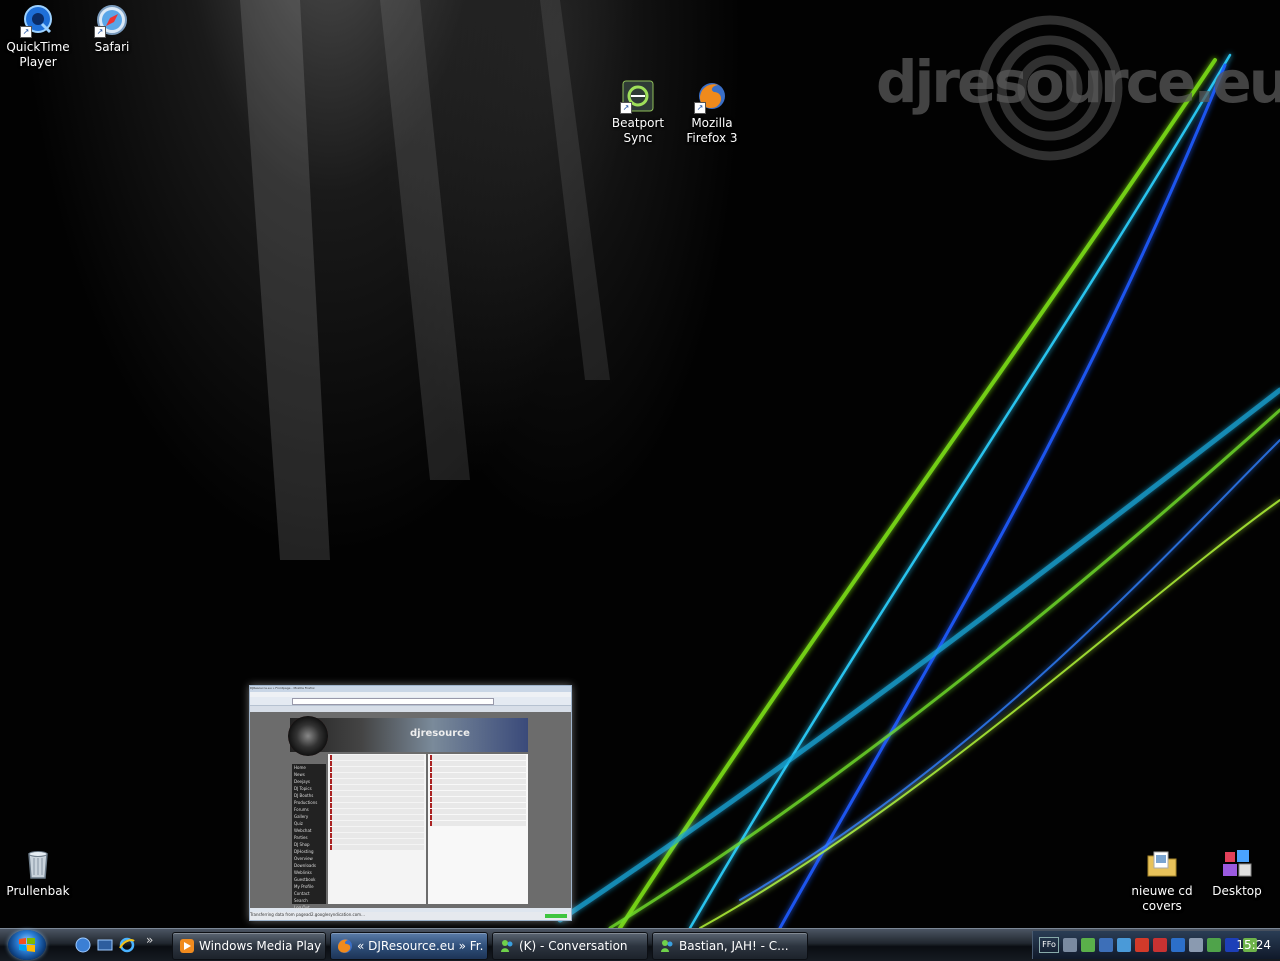  I want to click on mail-icon, so click(1178, 945).